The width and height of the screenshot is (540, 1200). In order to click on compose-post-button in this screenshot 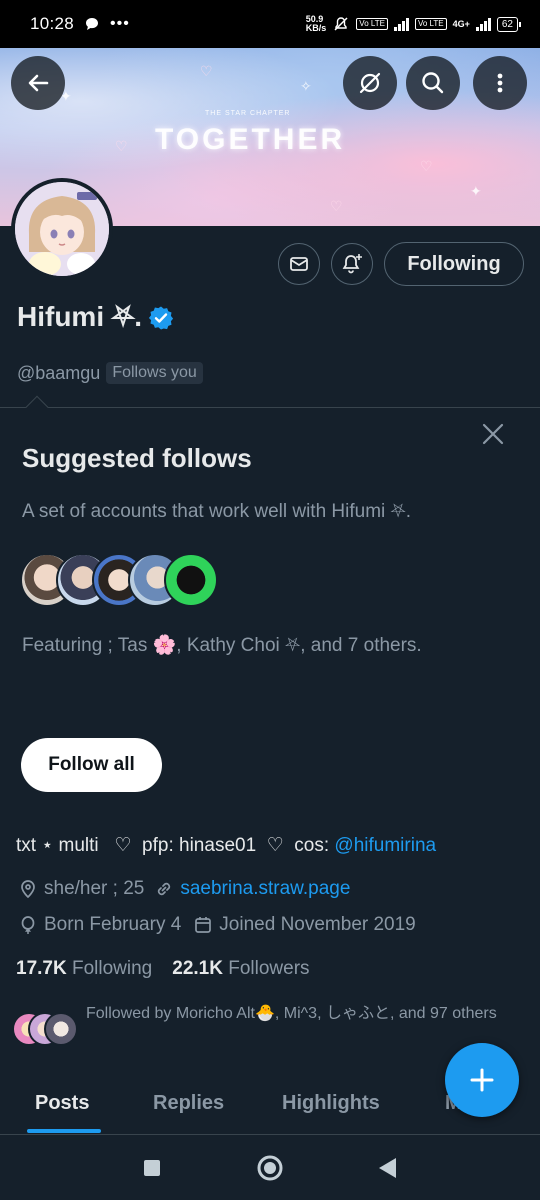, I will do `click(482, 1080)`.